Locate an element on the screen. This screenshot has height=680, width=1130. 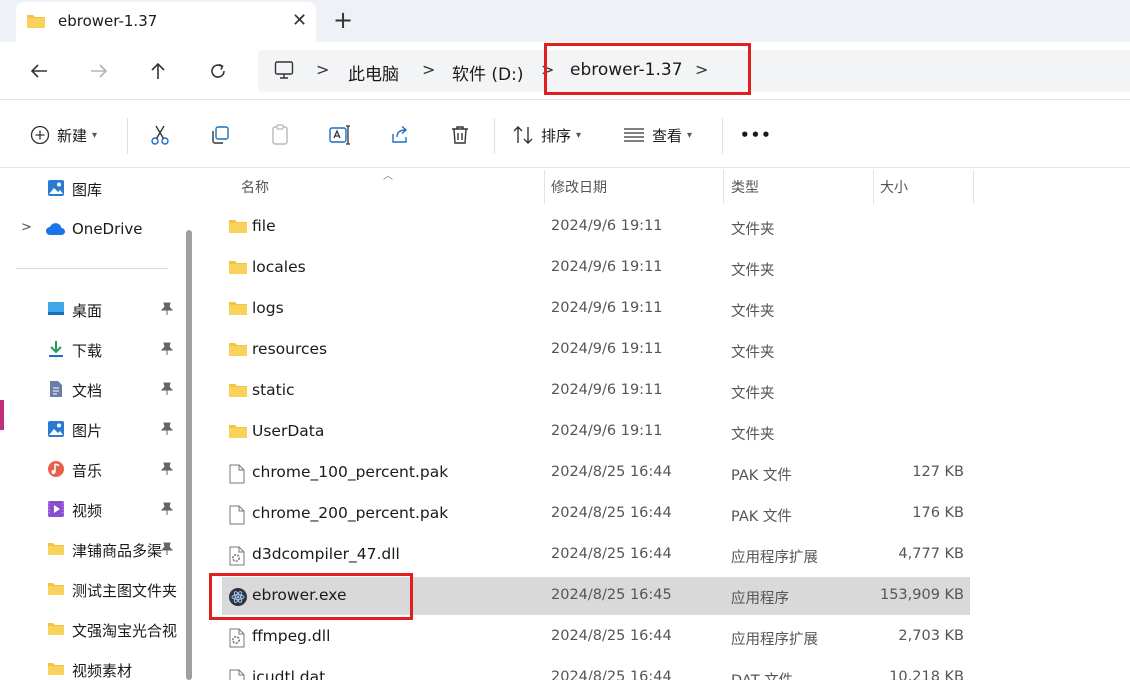
new-label: 新建 is located at coordinates (72, 135).